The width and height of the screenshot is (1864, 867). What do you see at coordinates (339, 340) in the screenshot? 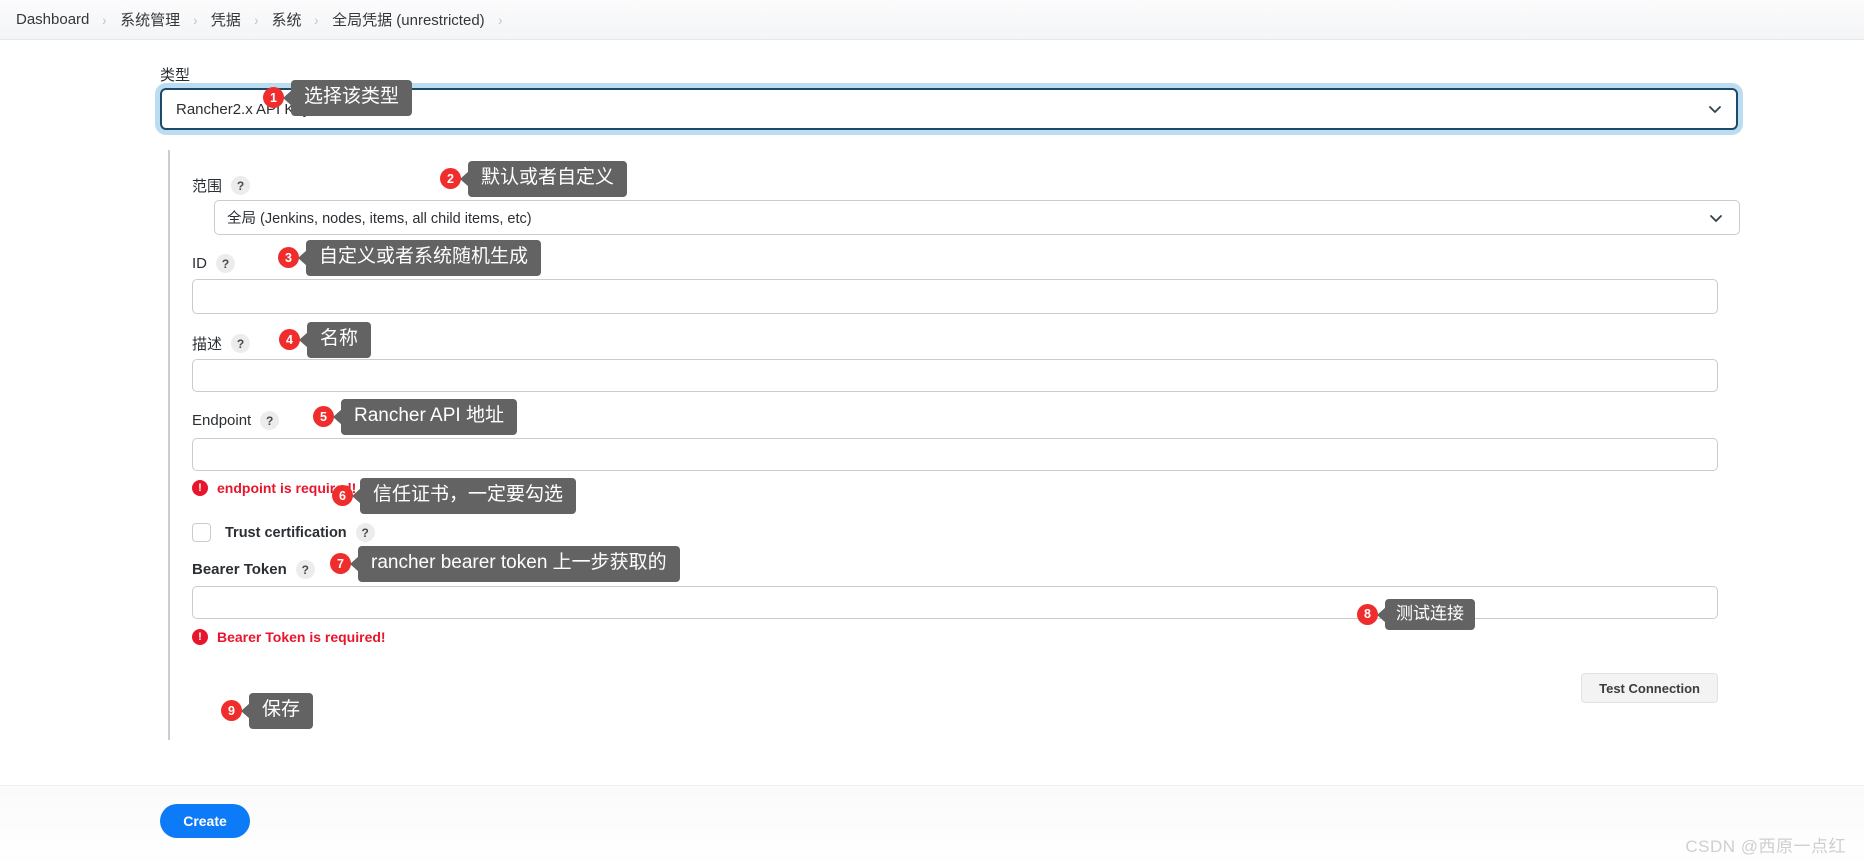
I see `annotation-text: 名称` at bounding box center [339, 340].